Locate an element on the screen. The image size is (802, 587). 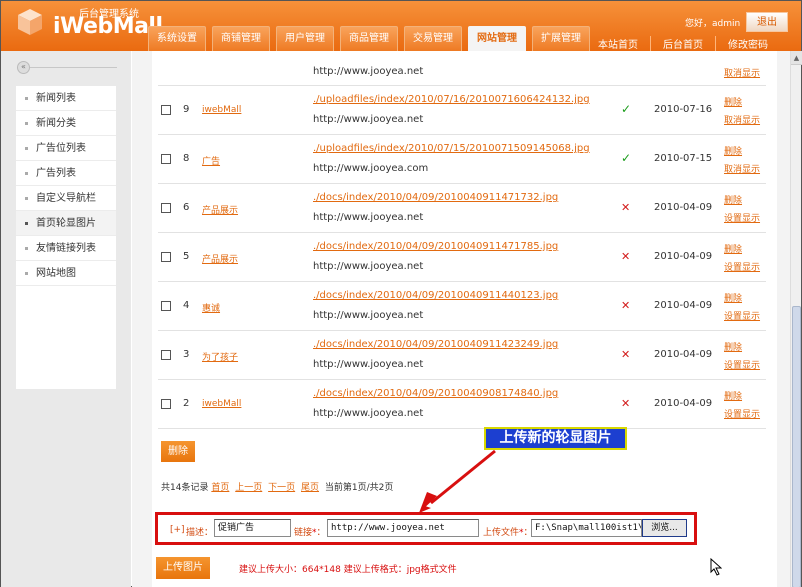
desc-label-text: 描述： is located at coordinates (200, 533).